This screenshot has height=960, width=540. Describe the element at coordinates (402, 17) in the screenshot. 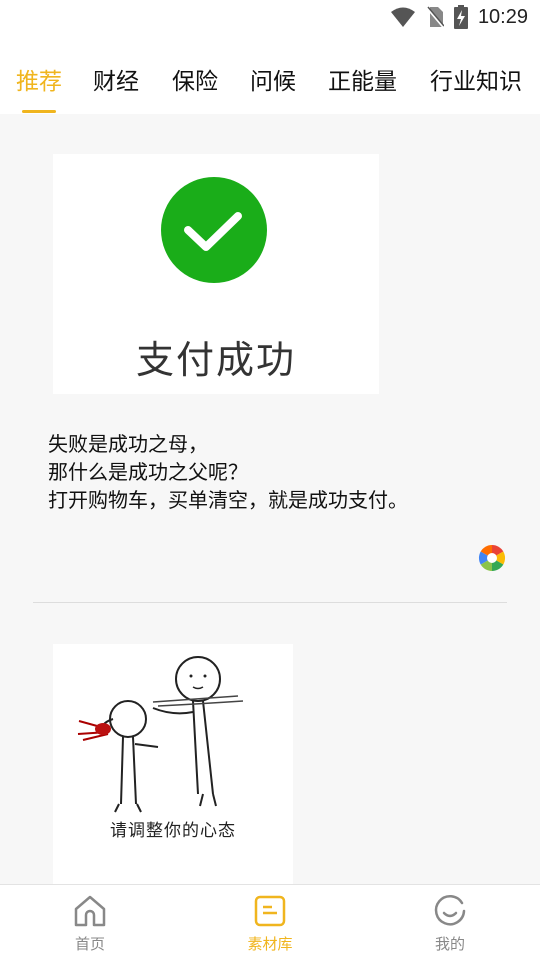

I see `wifi-icon` at that location.